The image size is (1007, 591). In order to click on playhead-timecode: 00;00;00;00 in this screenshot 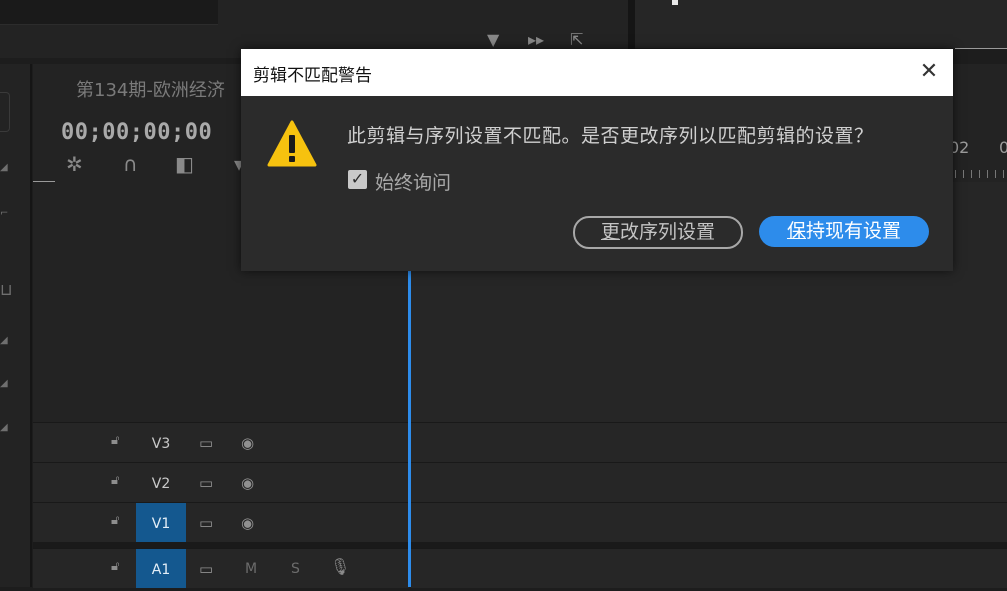, I will do `click(136, 132)`.